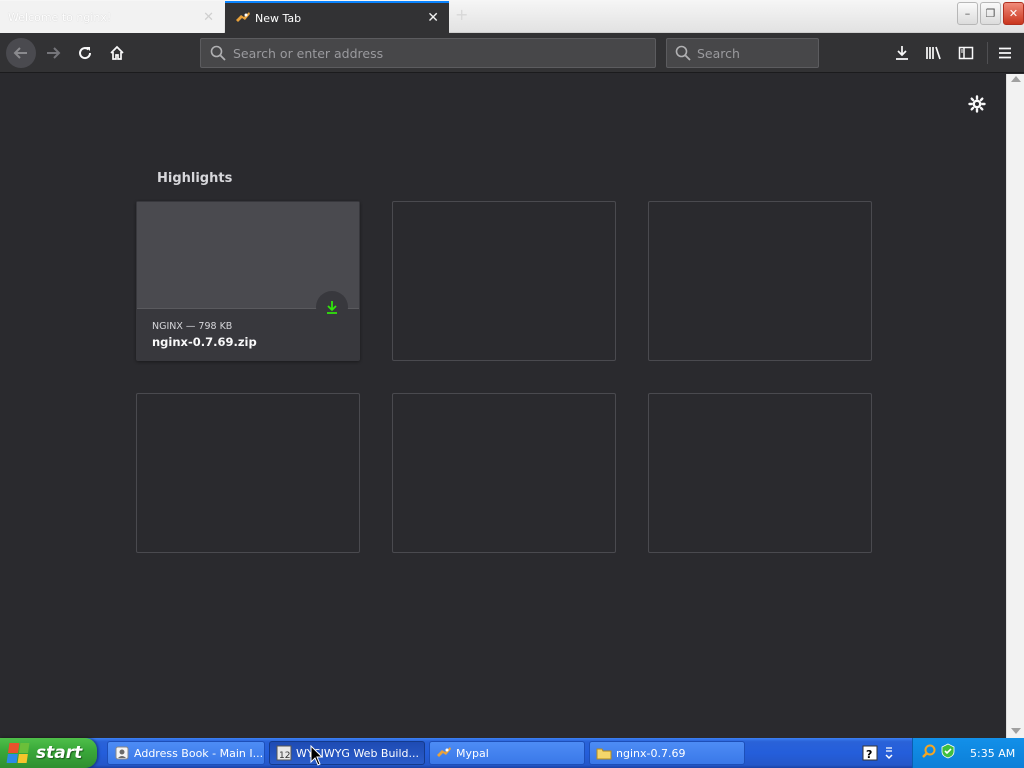 This screenshot has width=1024, height=768. Describe the element at coordinates (1016, 731) in the screenshot. I see `scroll-down-arrow-icon` at that location.